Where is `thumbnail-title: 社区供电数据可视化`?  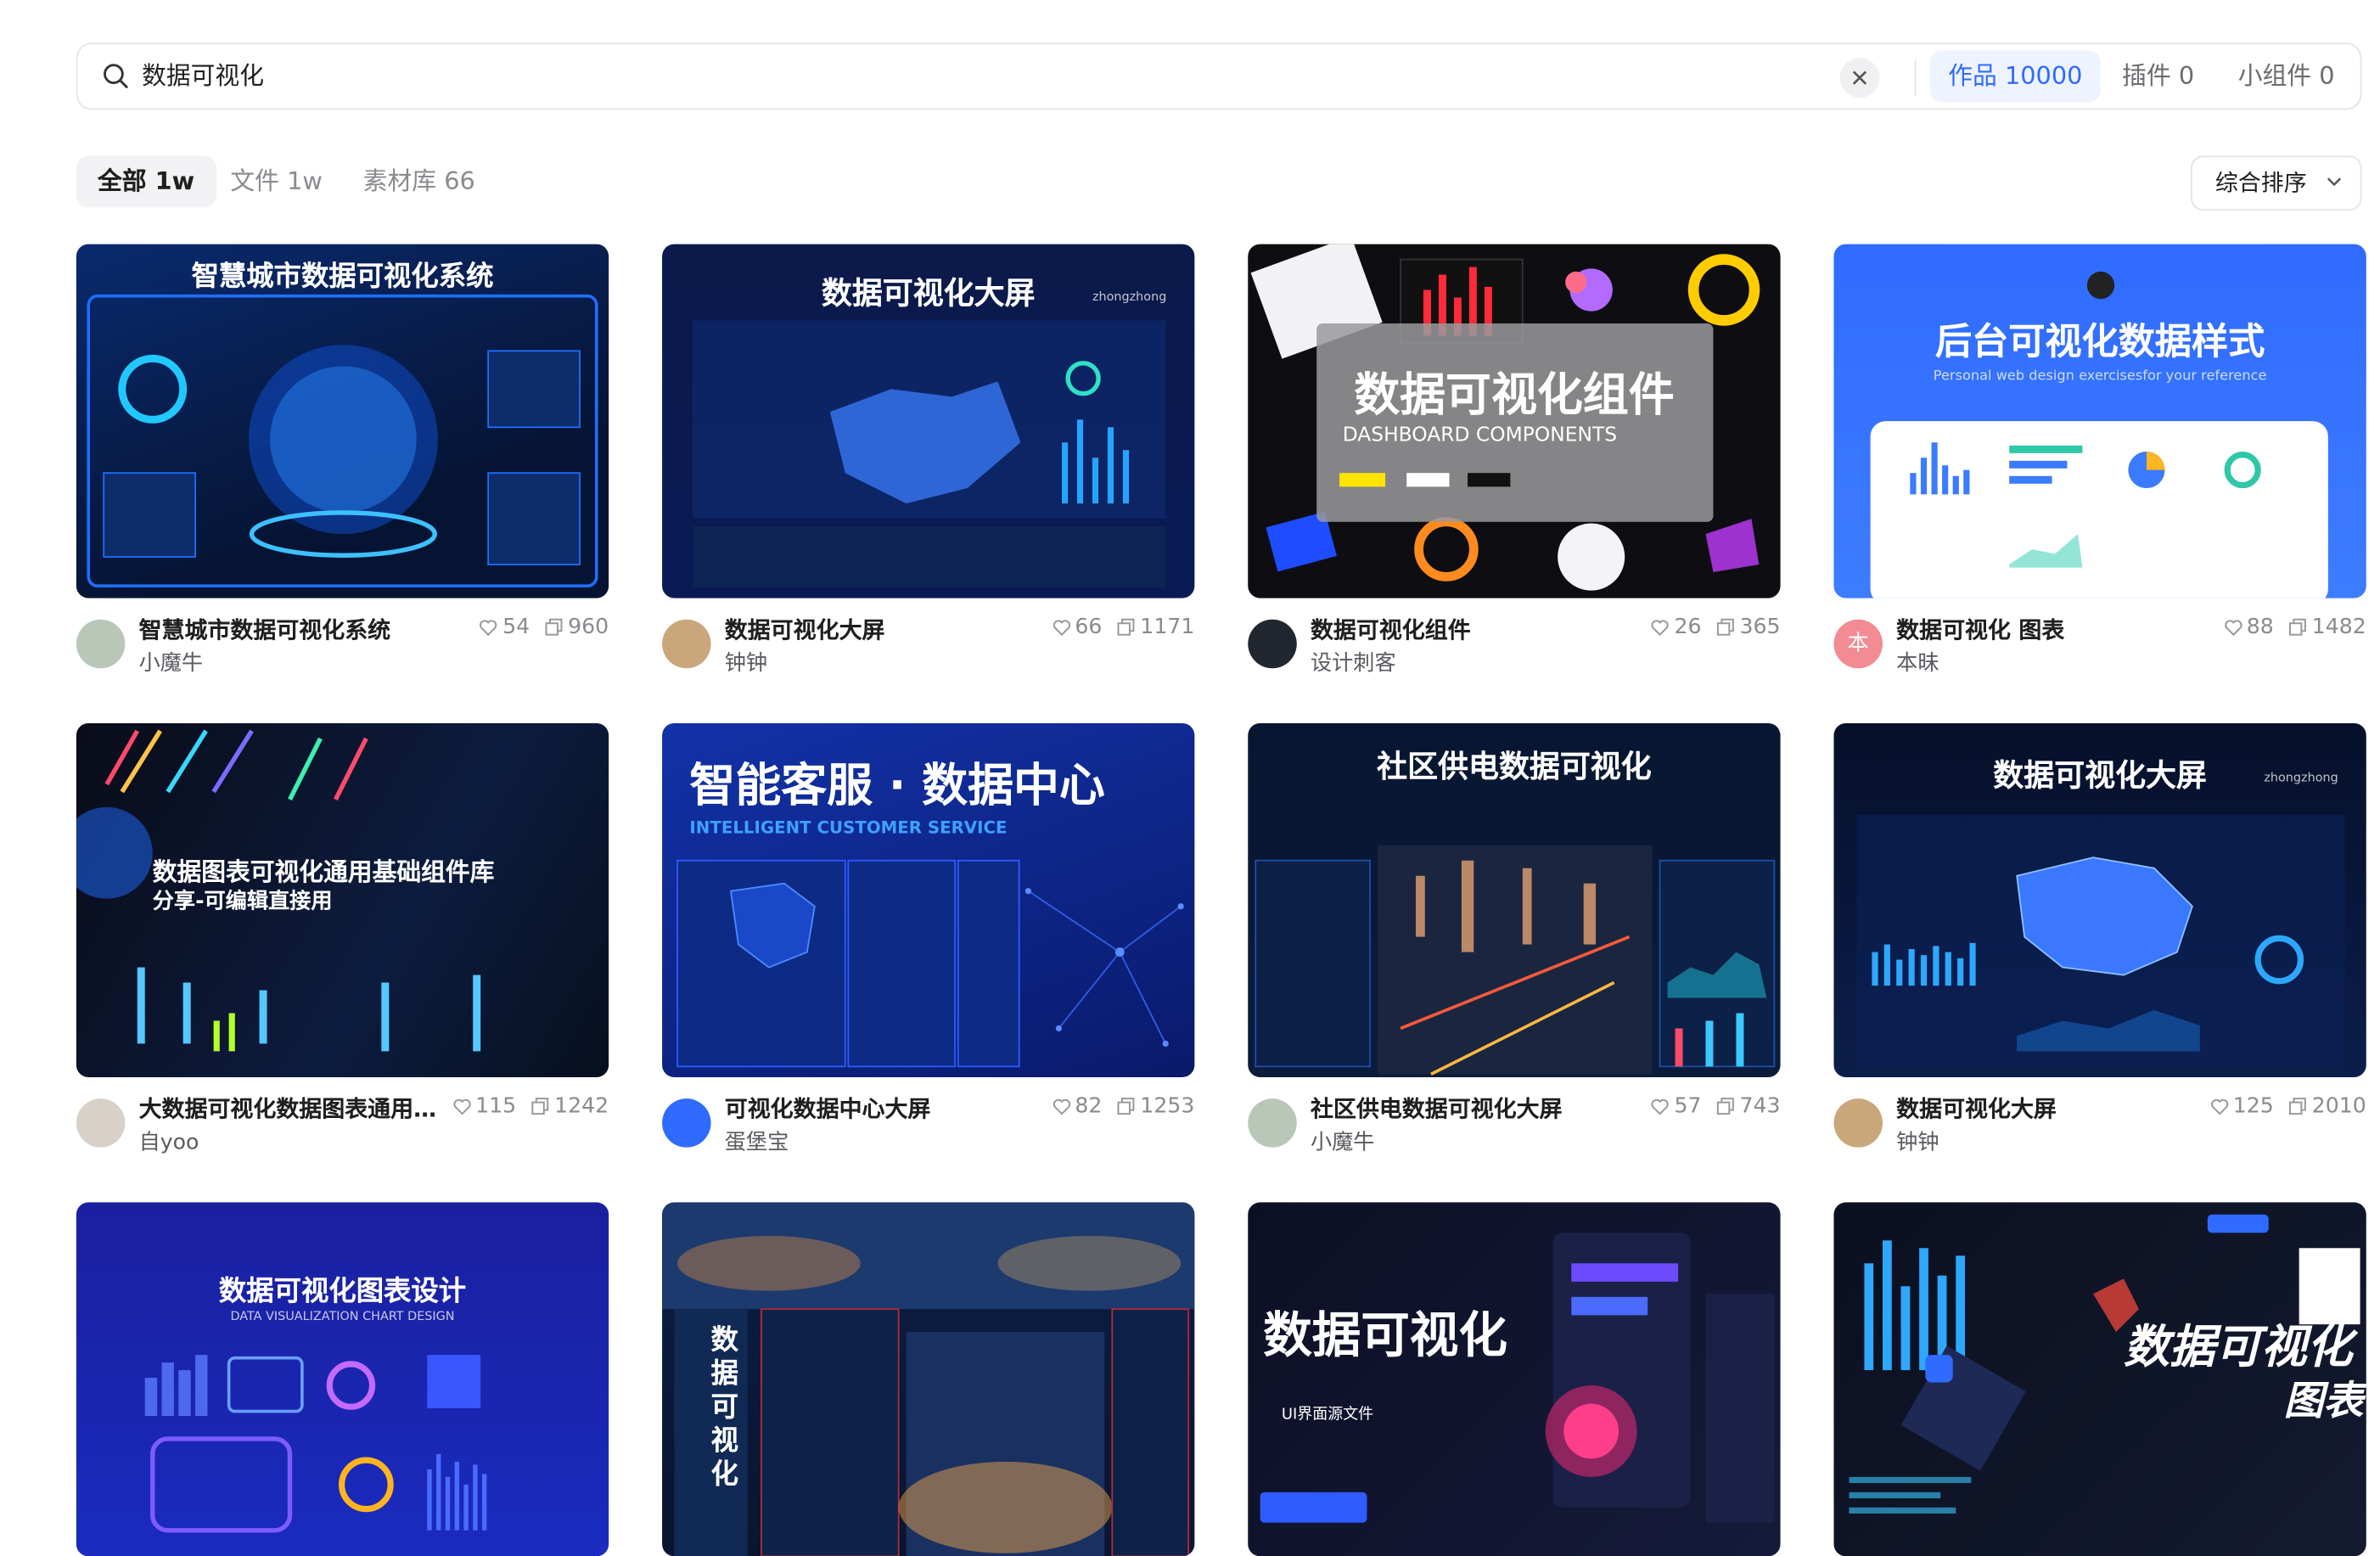
thumbnail-title: 社区供电数据可视化 is located at coordinates (1514, 765).